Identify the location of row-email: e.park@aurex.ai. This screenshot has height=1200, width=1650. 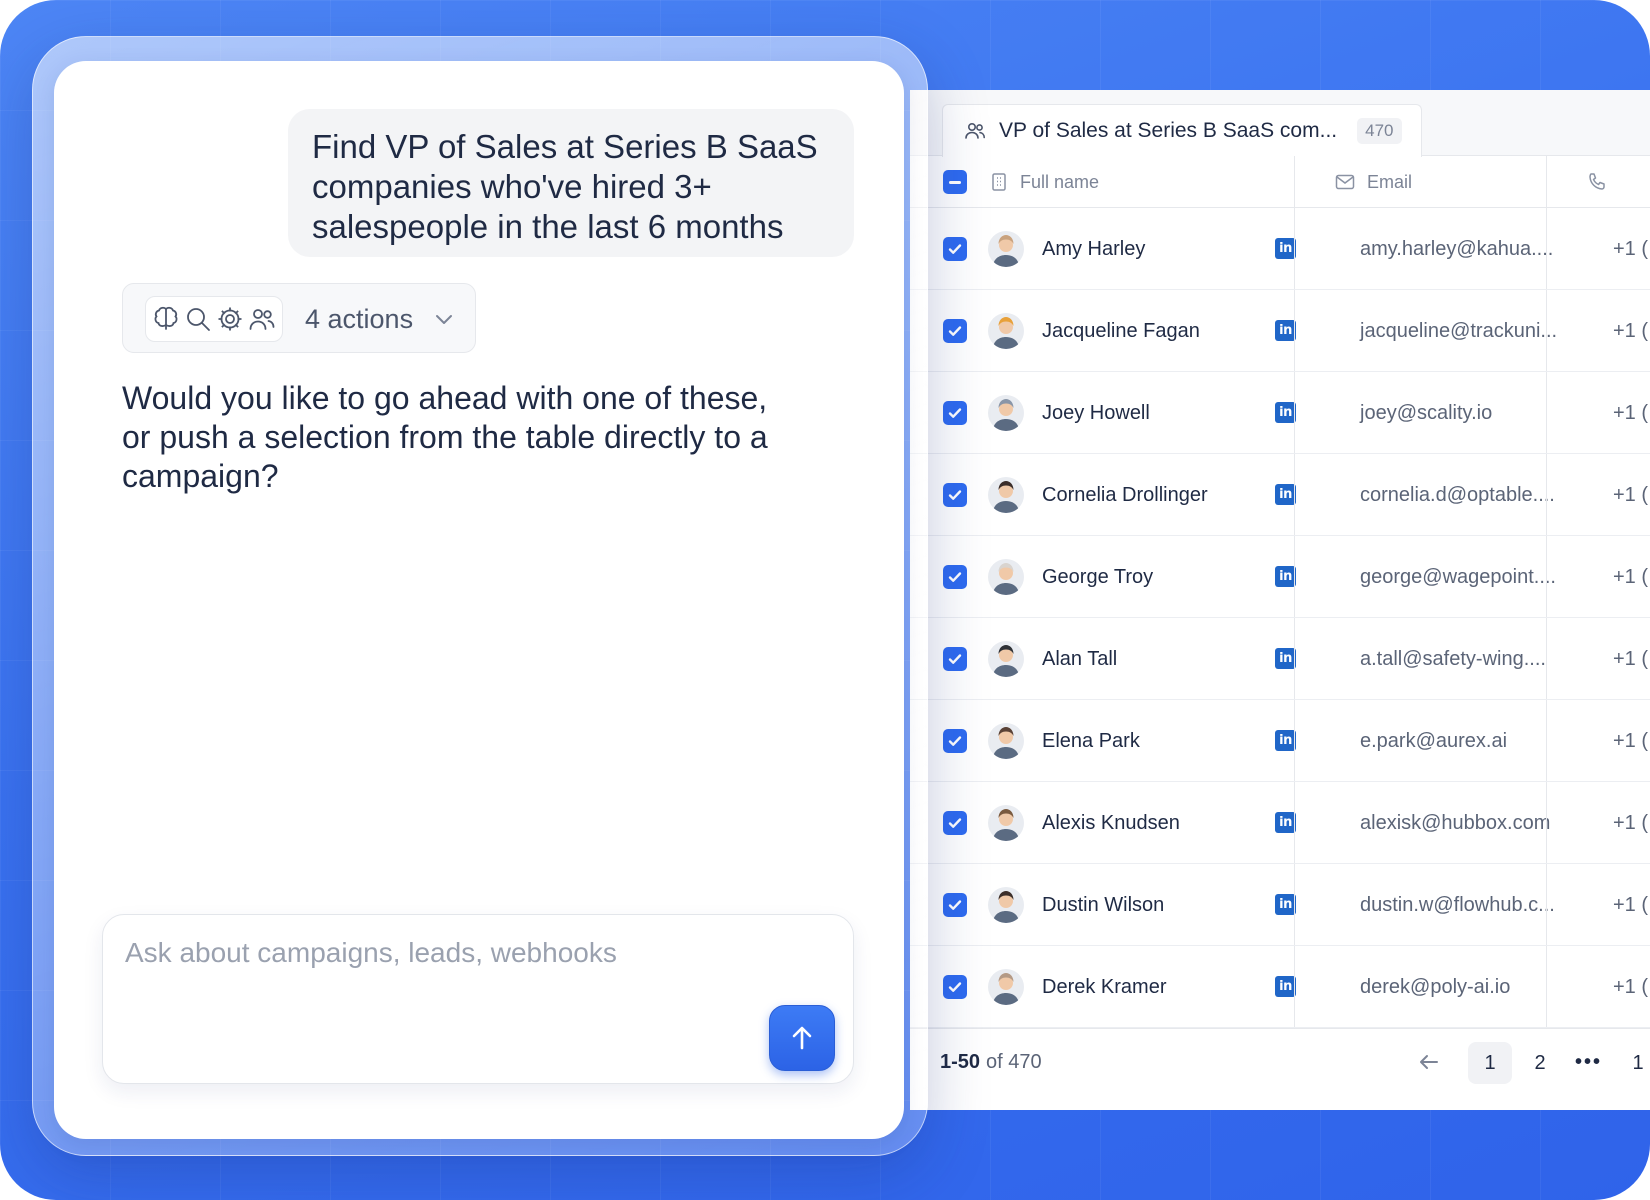
(1434, 740).